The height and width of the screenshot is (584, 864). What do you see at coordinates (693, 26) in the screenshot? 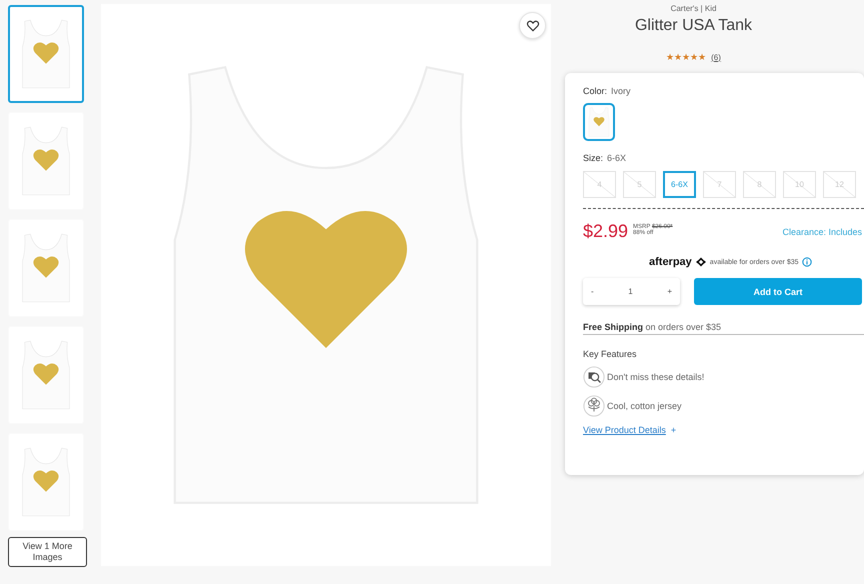
I see `product-title: Glitter USA Tank` at bounding box center [693, 26].